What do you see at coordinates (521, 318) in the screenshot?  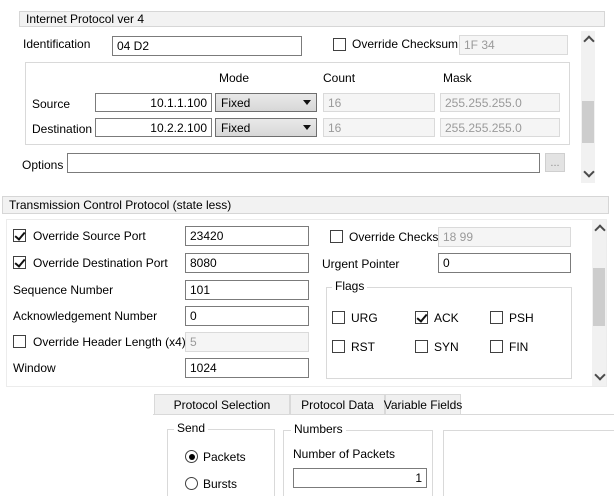 I see `flag-psh-label: PSH` at bounding box center [521, 318].